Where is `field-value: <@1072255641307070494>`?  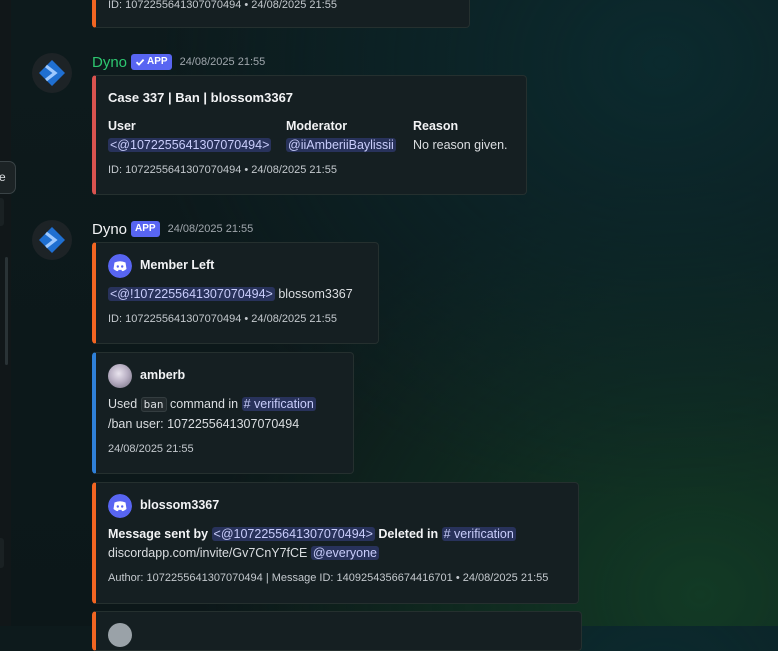 field-value: <@1072255641307070494> is located at coordinates (190, 145).